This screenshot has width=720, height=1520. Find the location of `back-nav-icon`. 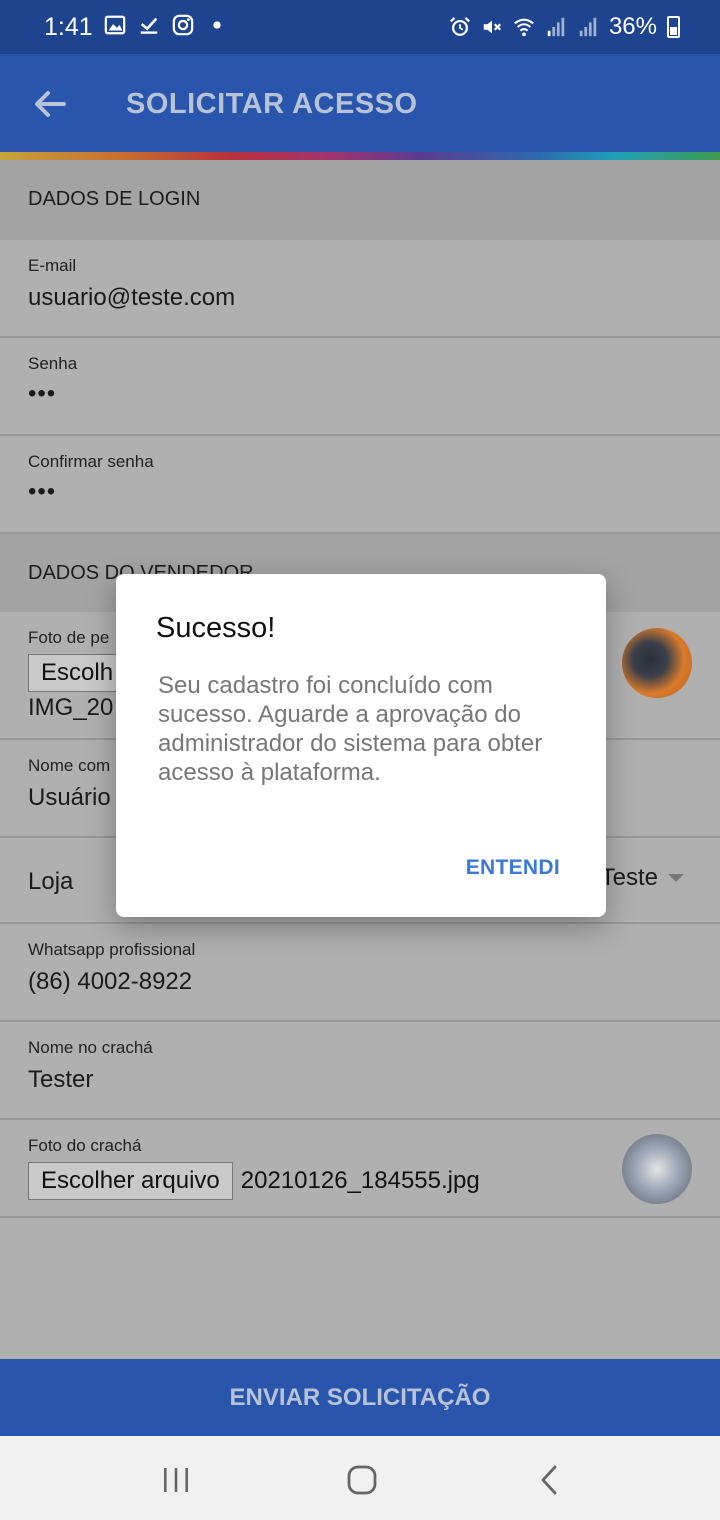

back-nav-icon is located at coordinates (550, 1480).